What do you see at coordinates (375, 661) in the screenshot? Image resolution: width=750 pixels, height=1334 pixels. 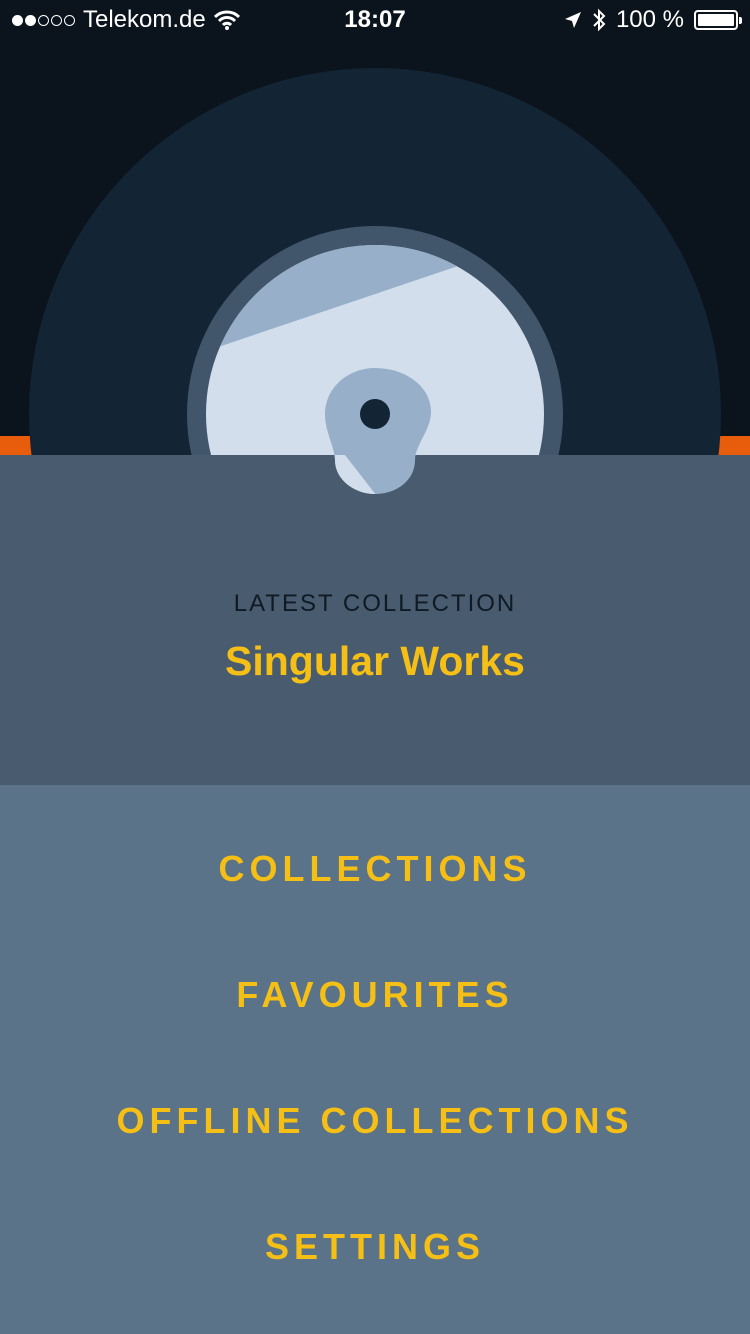 I see `latest-collection-title: Singular Works` at bounding box center [375, 661].